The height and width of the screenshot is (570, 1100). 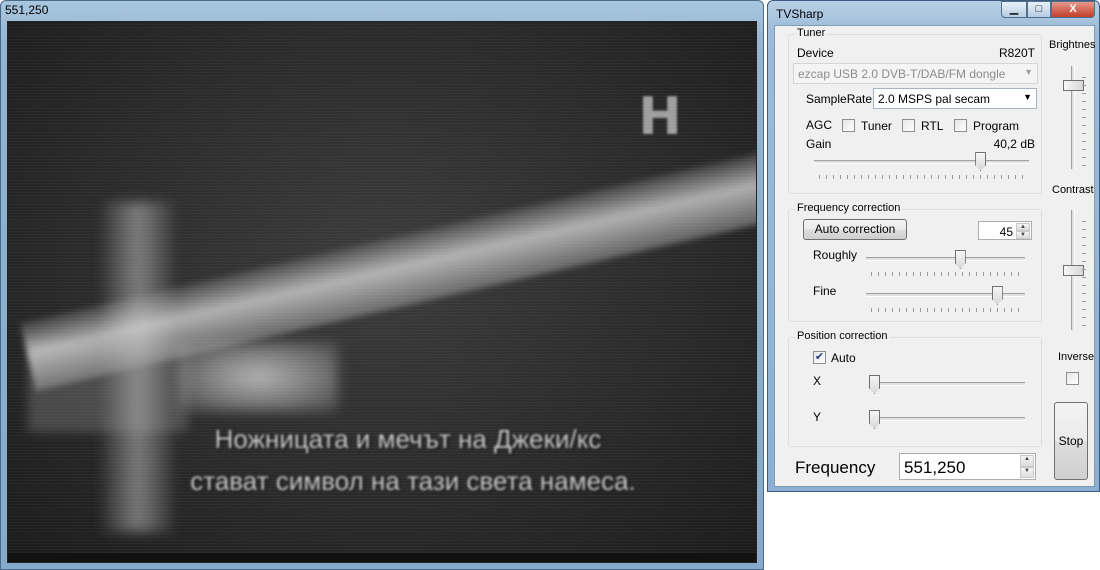 I want to click on brightness-label: Brightnes, so click(x=1072, y=45).